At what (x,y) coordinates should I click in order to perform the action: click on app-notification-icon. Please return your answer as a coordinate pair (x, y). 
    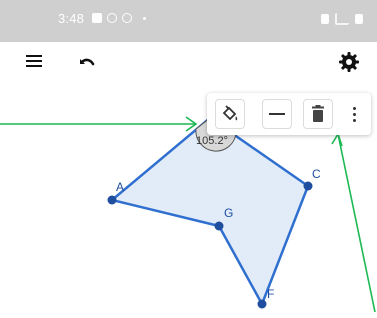
    Looking at the image, I should click on (112, 18).